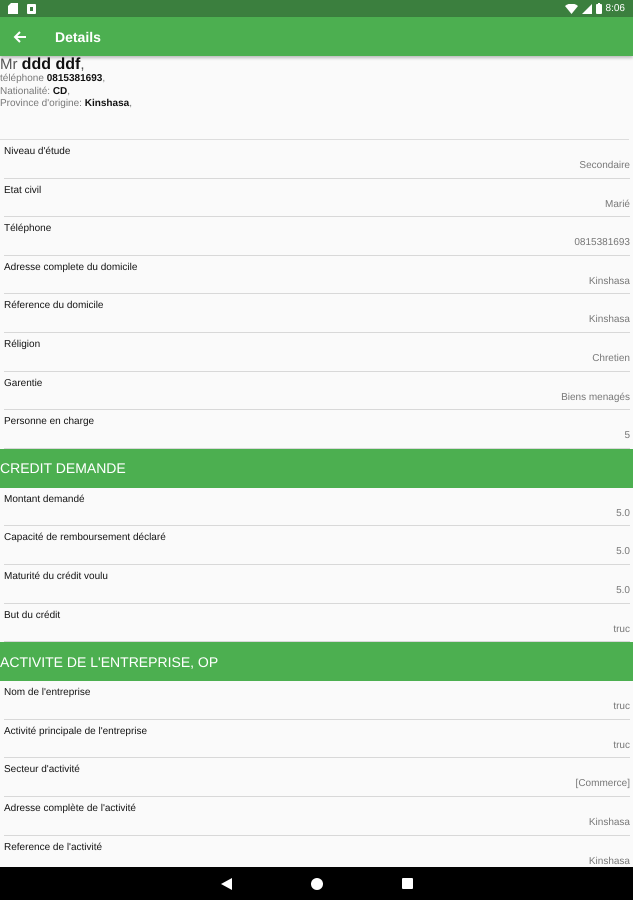 The width and height of the screenshot is (633, 900). Describe the element at coordinates (56, 576) in the screenshot. I see `field-label: Maturité du crédit voulu` at that location.